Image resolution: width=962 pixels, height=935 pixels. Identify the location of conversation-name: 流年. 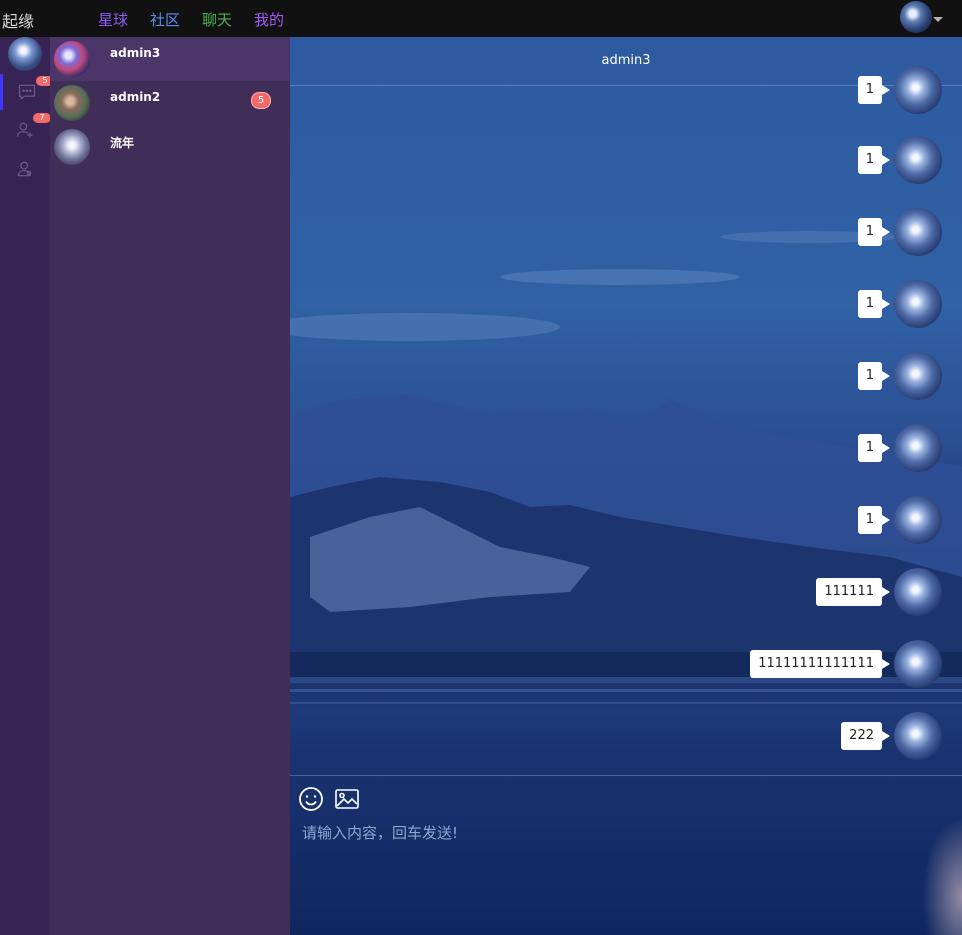
(122, 143).